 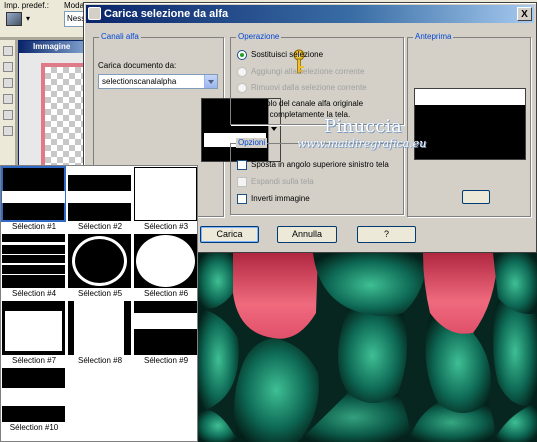 I want to click on chevron-down-icon, so click(x=210, y=81).